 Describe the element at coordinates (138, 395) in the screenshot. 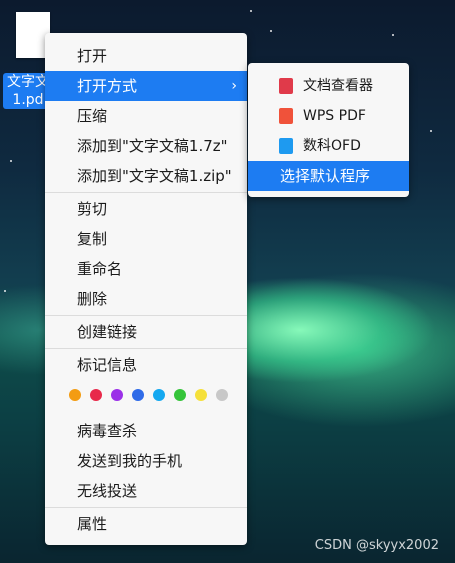

I see `tag-color-blue` at that location.